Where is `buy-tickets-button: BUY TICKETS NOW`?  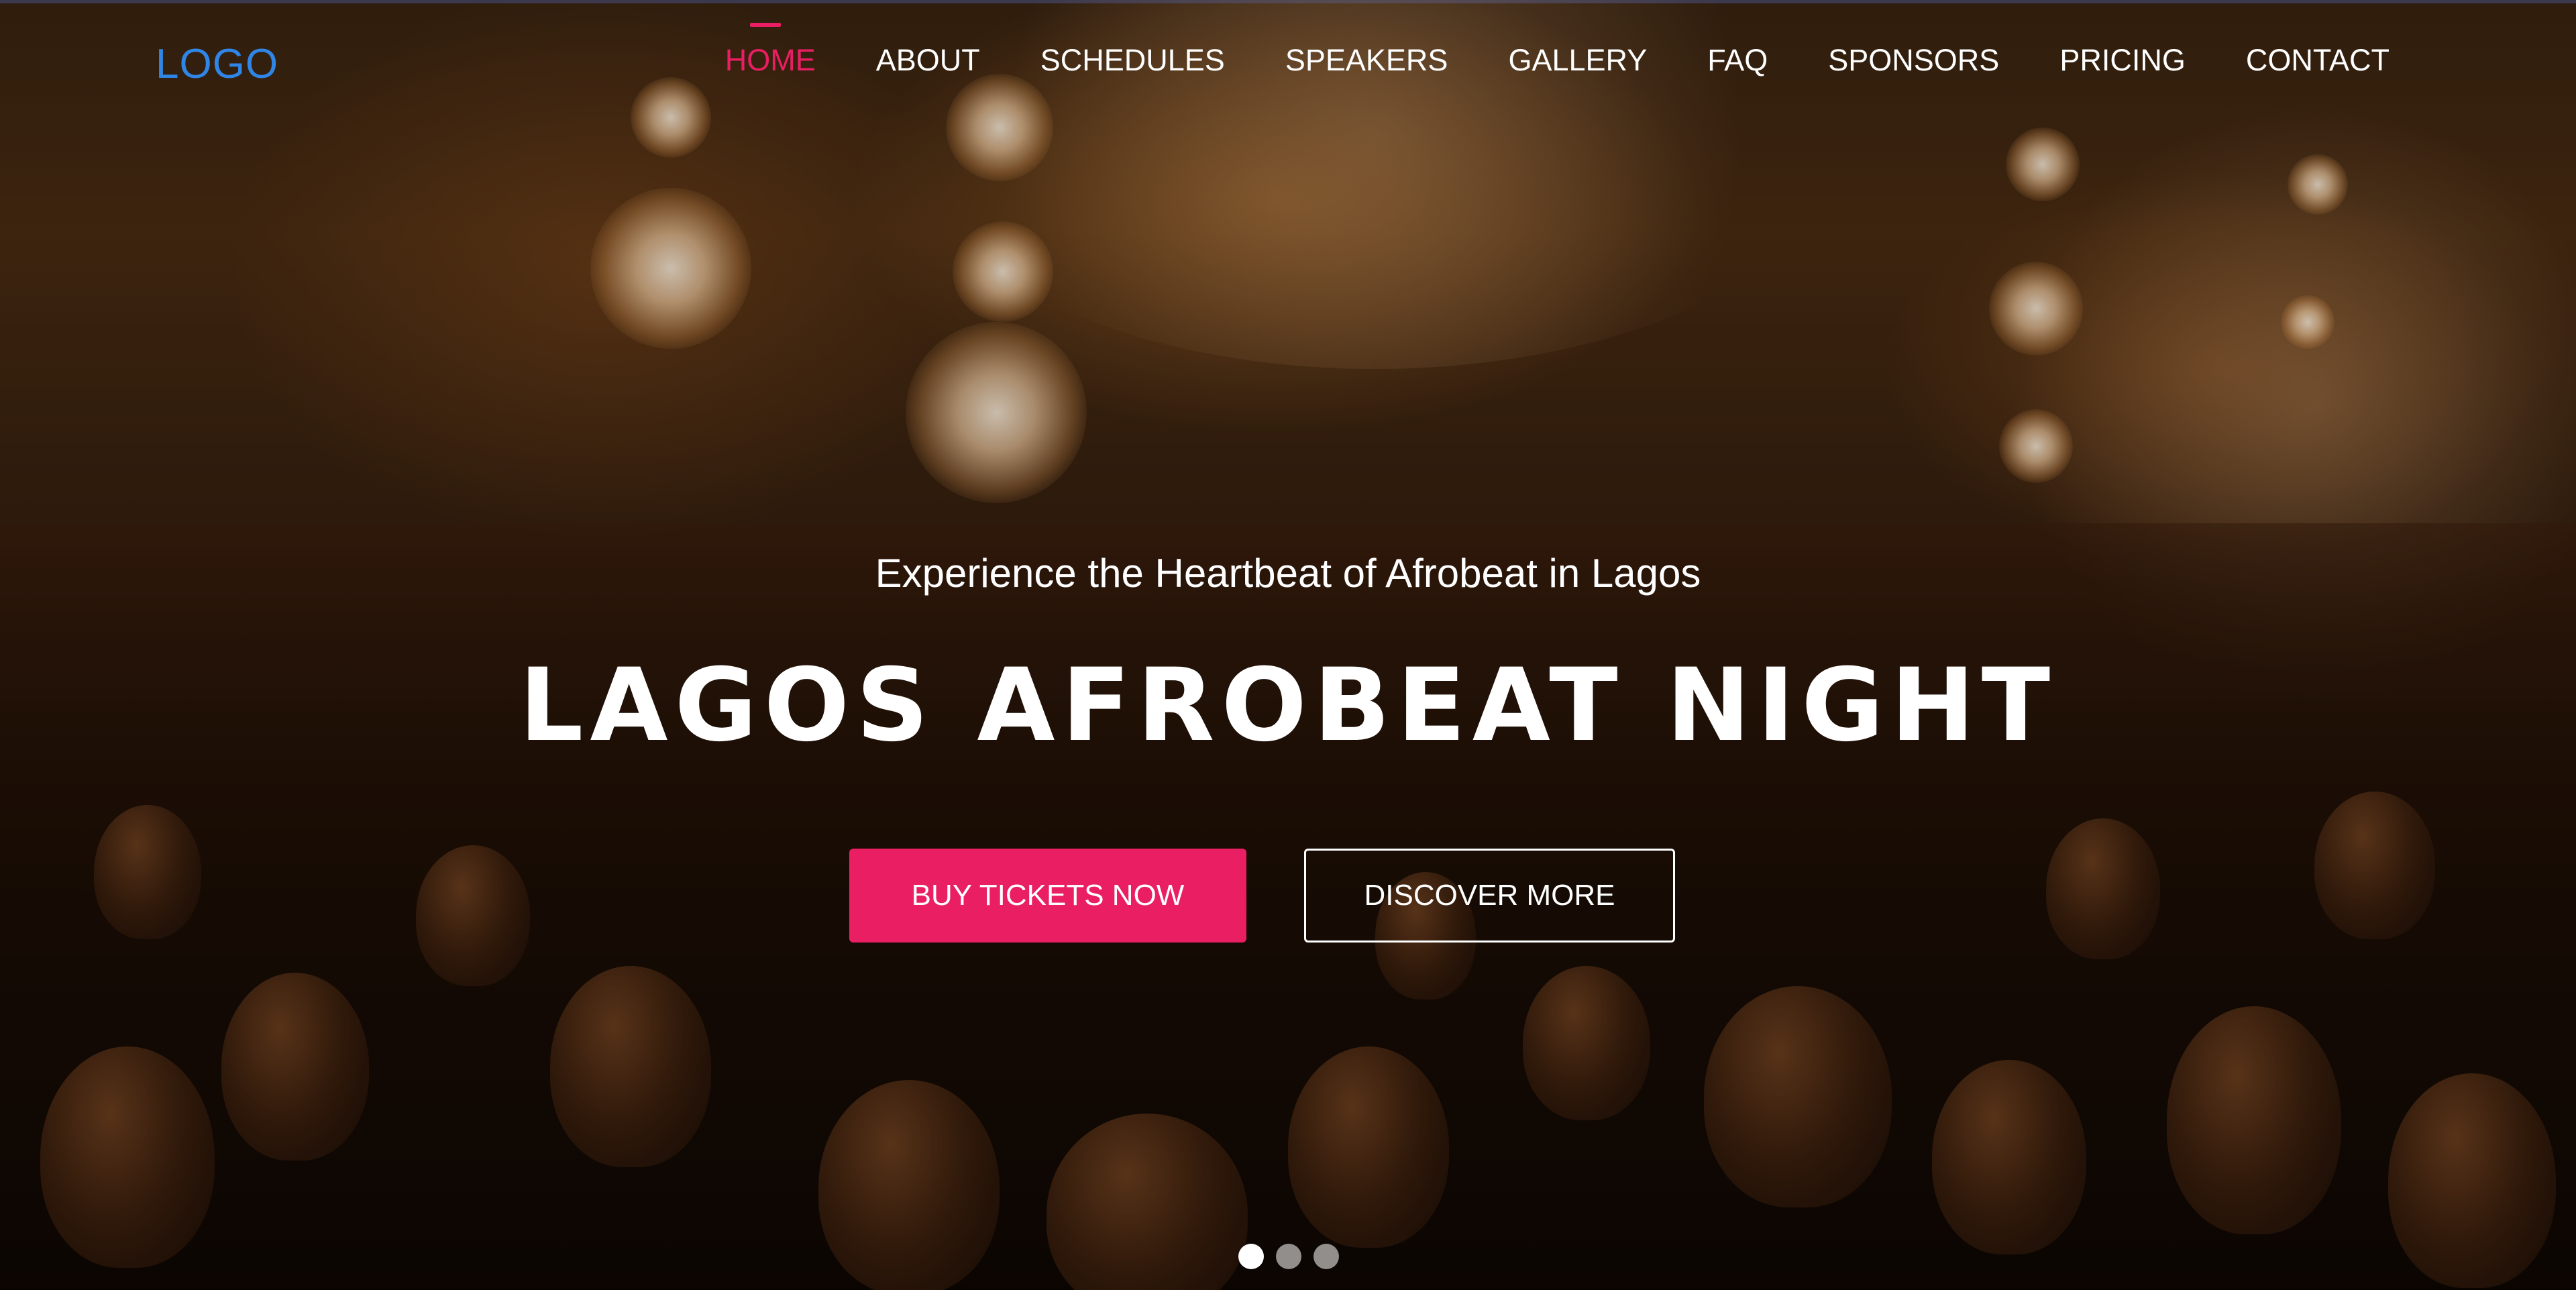 buy-tickets-button: BUY TICKETS NOW is located at coordinates (1047, 896).